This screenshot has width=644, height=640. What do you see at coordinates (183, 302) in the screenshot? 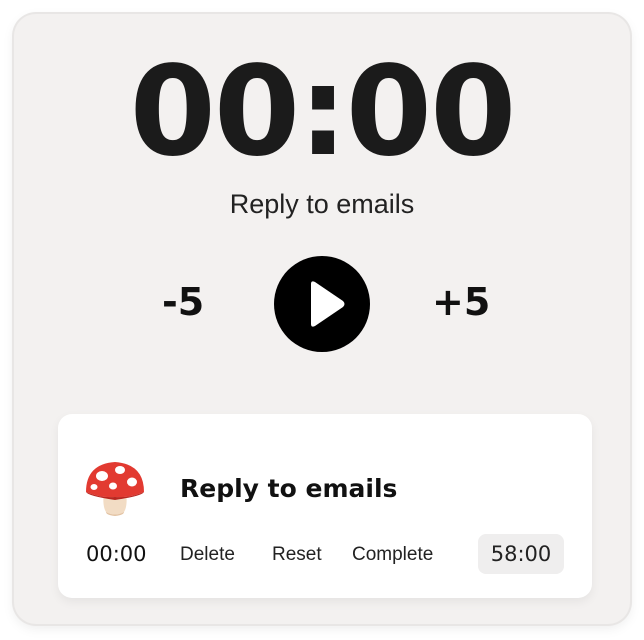
I see `minus-5-button: -5` at bounding box center [183, 302].